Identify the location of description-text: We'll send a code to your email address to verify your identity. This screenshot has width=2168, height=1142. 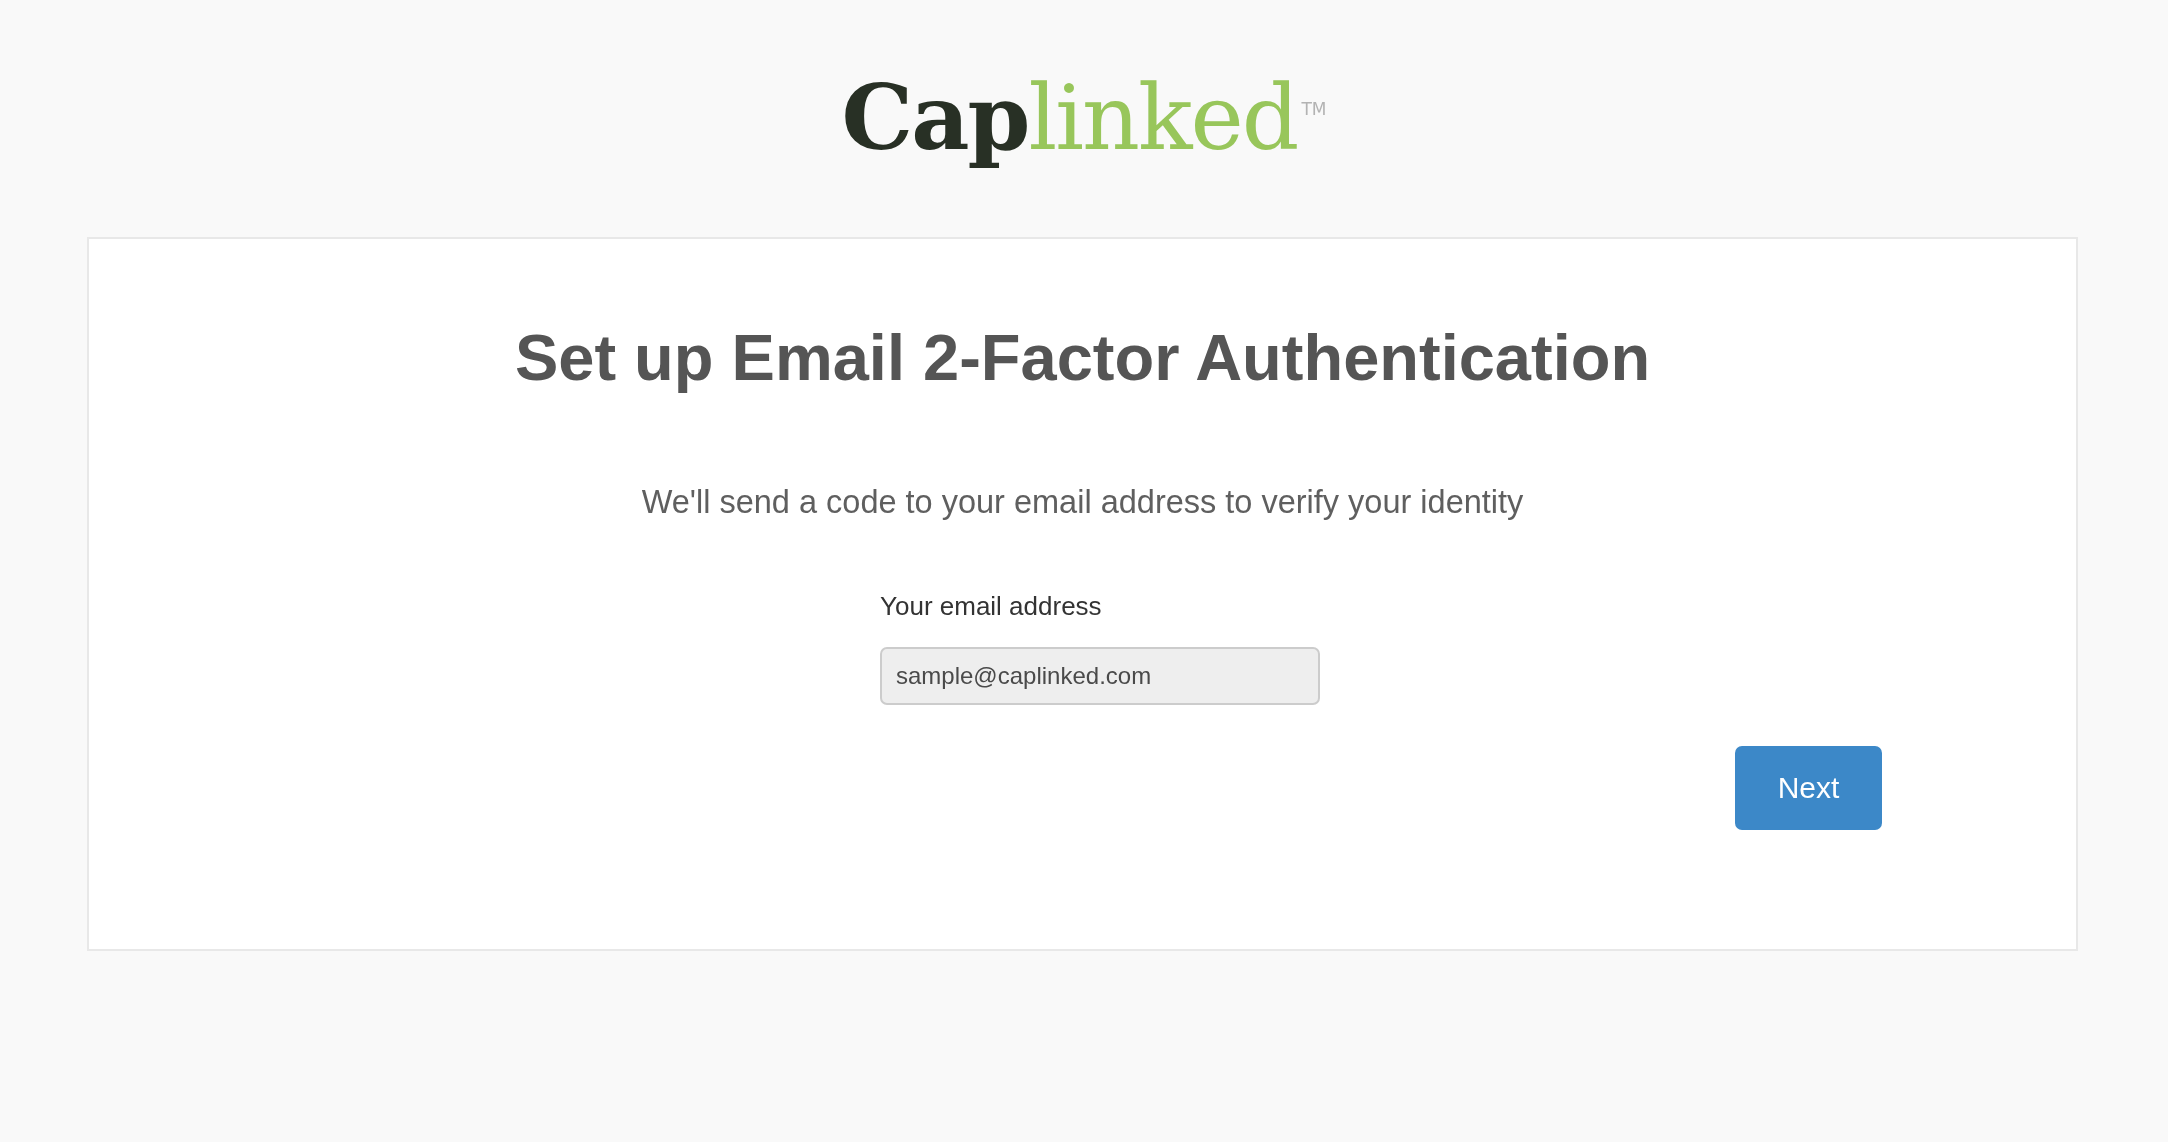
(1082, 502).